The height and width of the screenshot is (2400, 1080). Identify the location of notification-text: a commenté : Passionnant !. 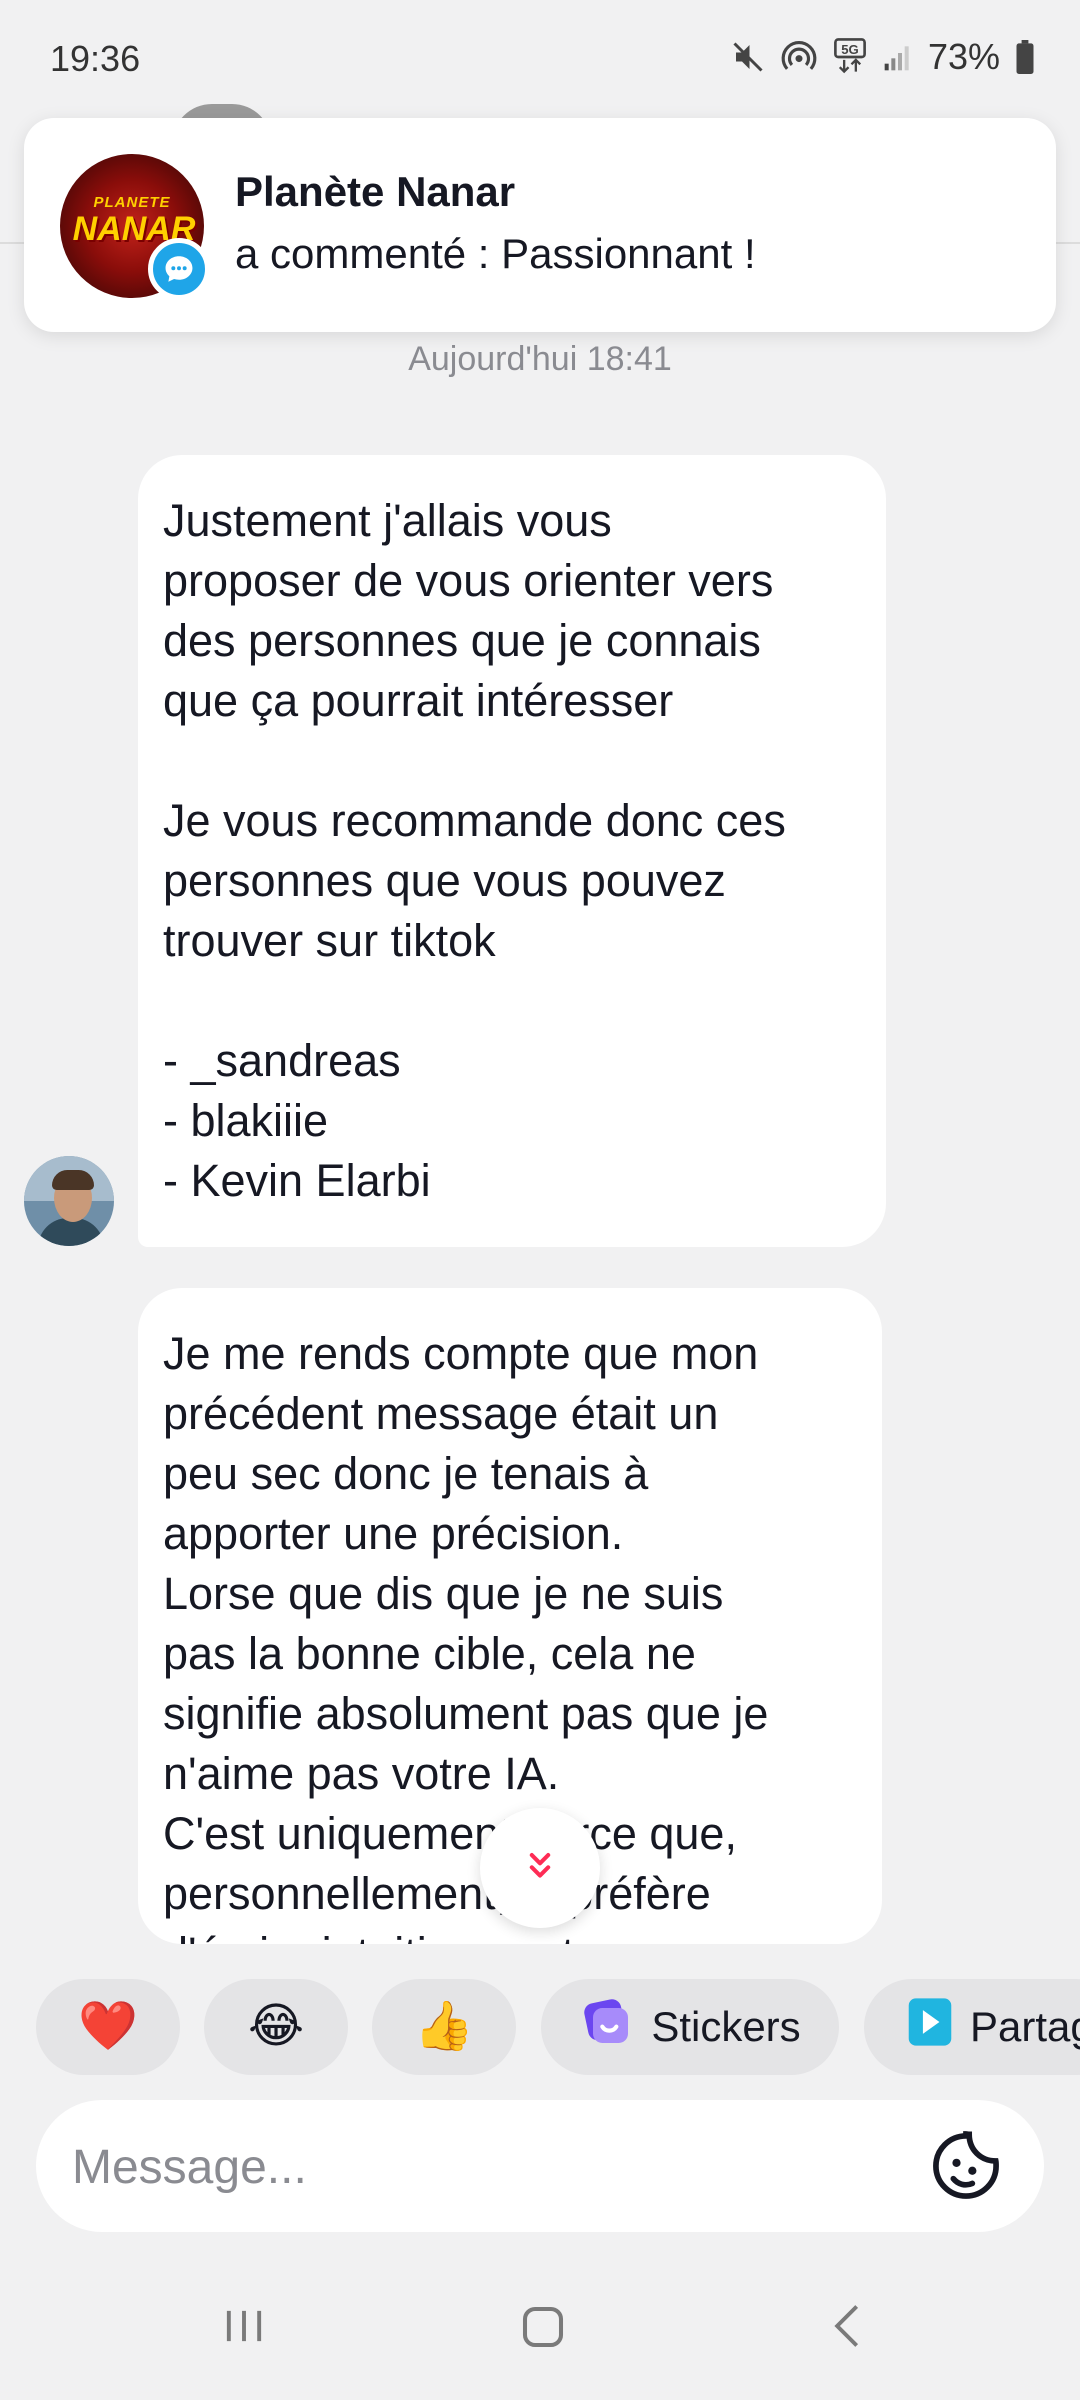
(495, 253).